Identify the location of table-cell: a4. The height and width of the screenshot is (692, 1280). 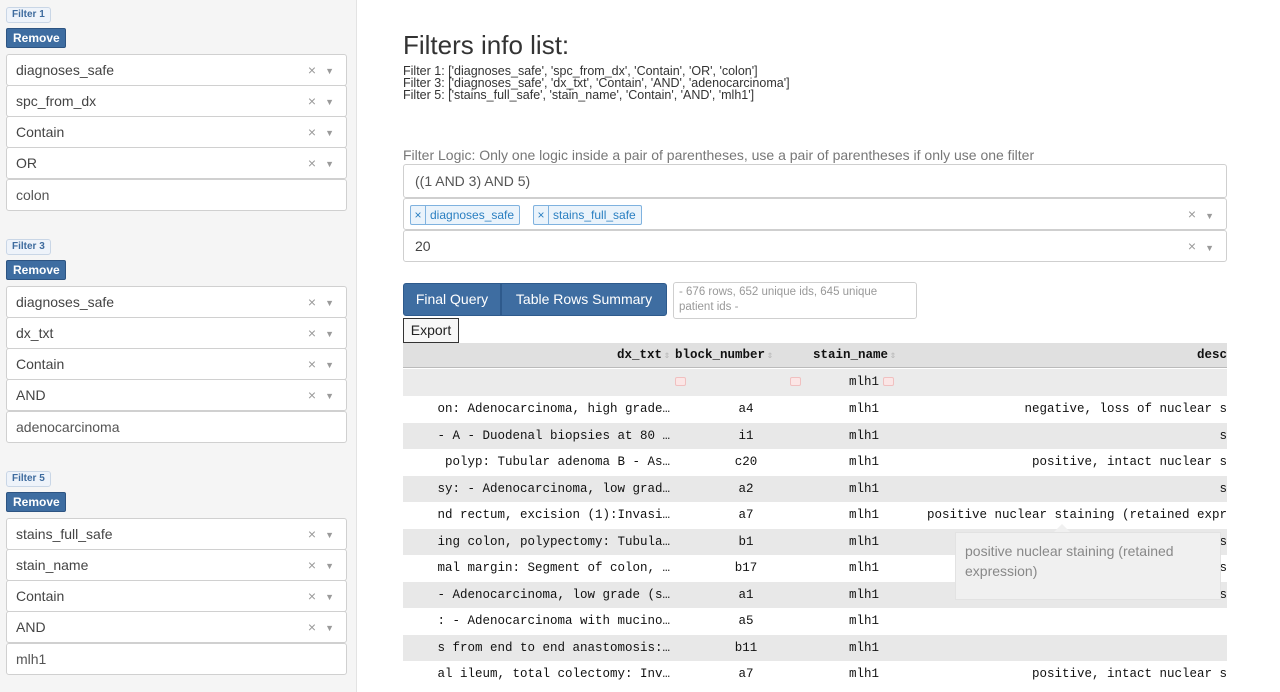
(746, 409).